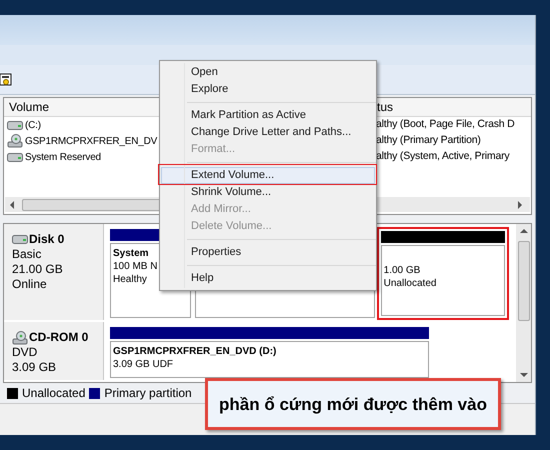 The image size is (550, 450). Describe the element at coordinates (58, 337) in the screenshot. I see `disk-name: CD-ROM 0` at that location.